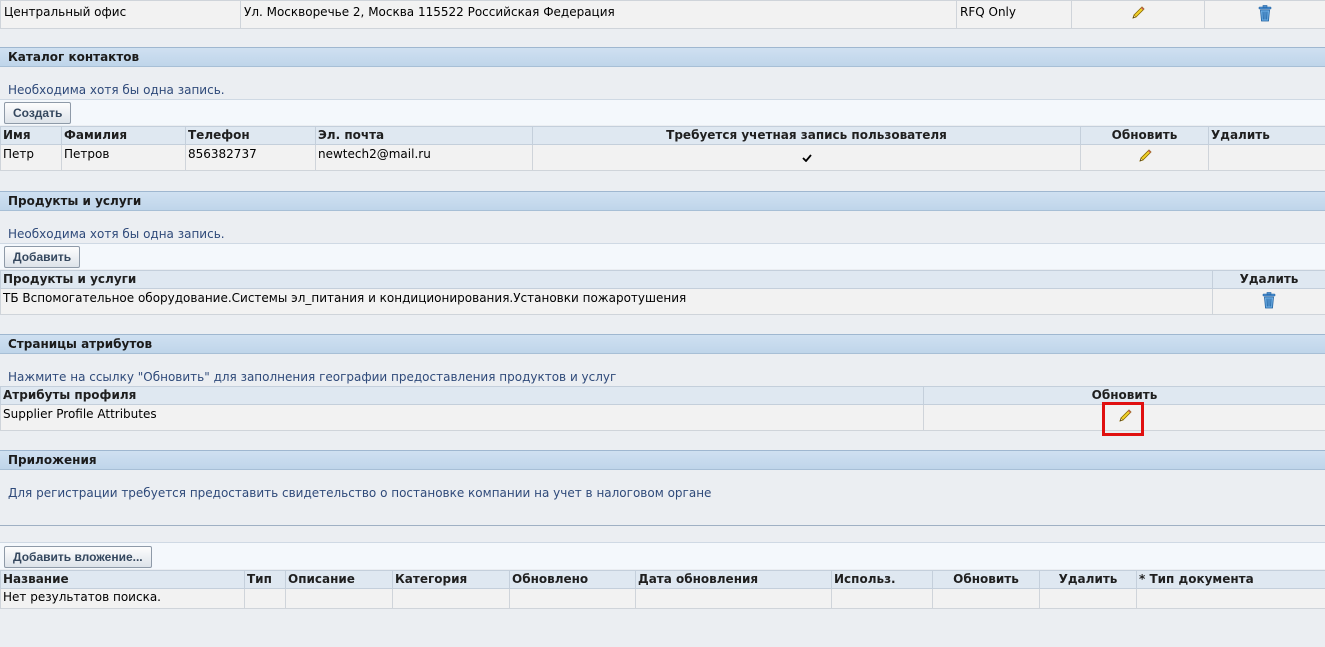 Image resolution: width=1325 pixels, height=647 pixels. Describe the element at coordinates (462, 417) in the screenshot. I see `attribute-name: Supplier Profile Attributes` at that location.